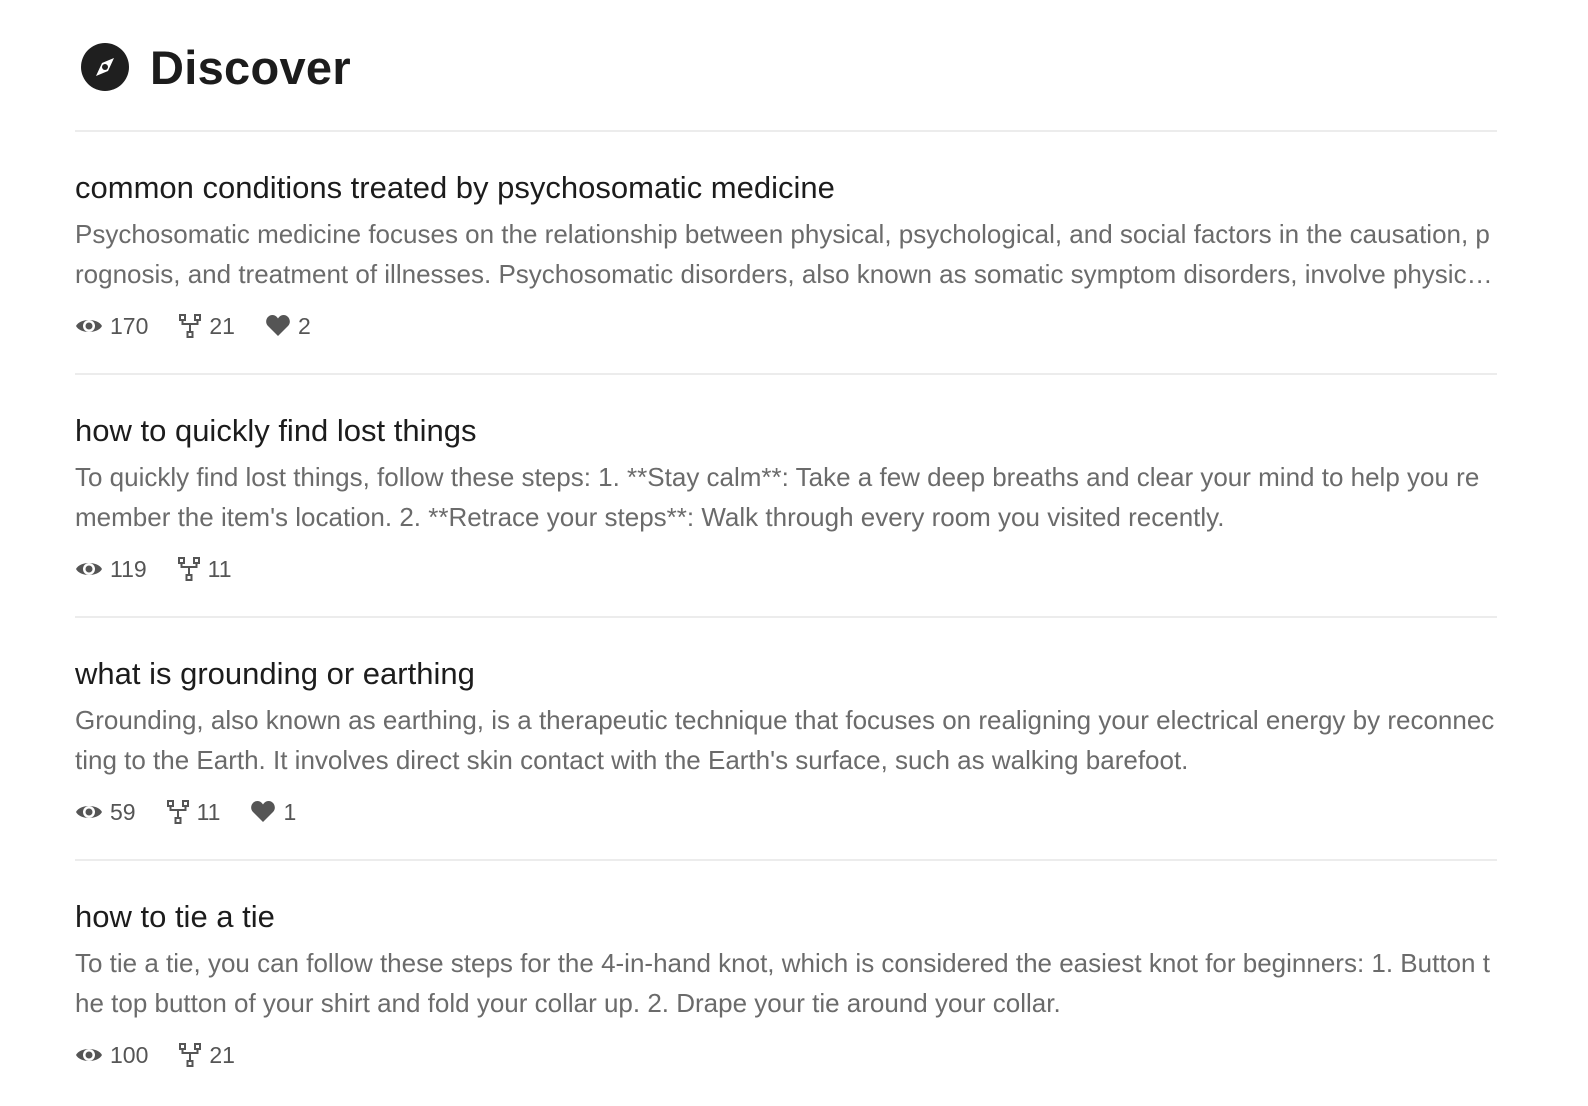  I want to click on views-count: 119, so click(128, 568).